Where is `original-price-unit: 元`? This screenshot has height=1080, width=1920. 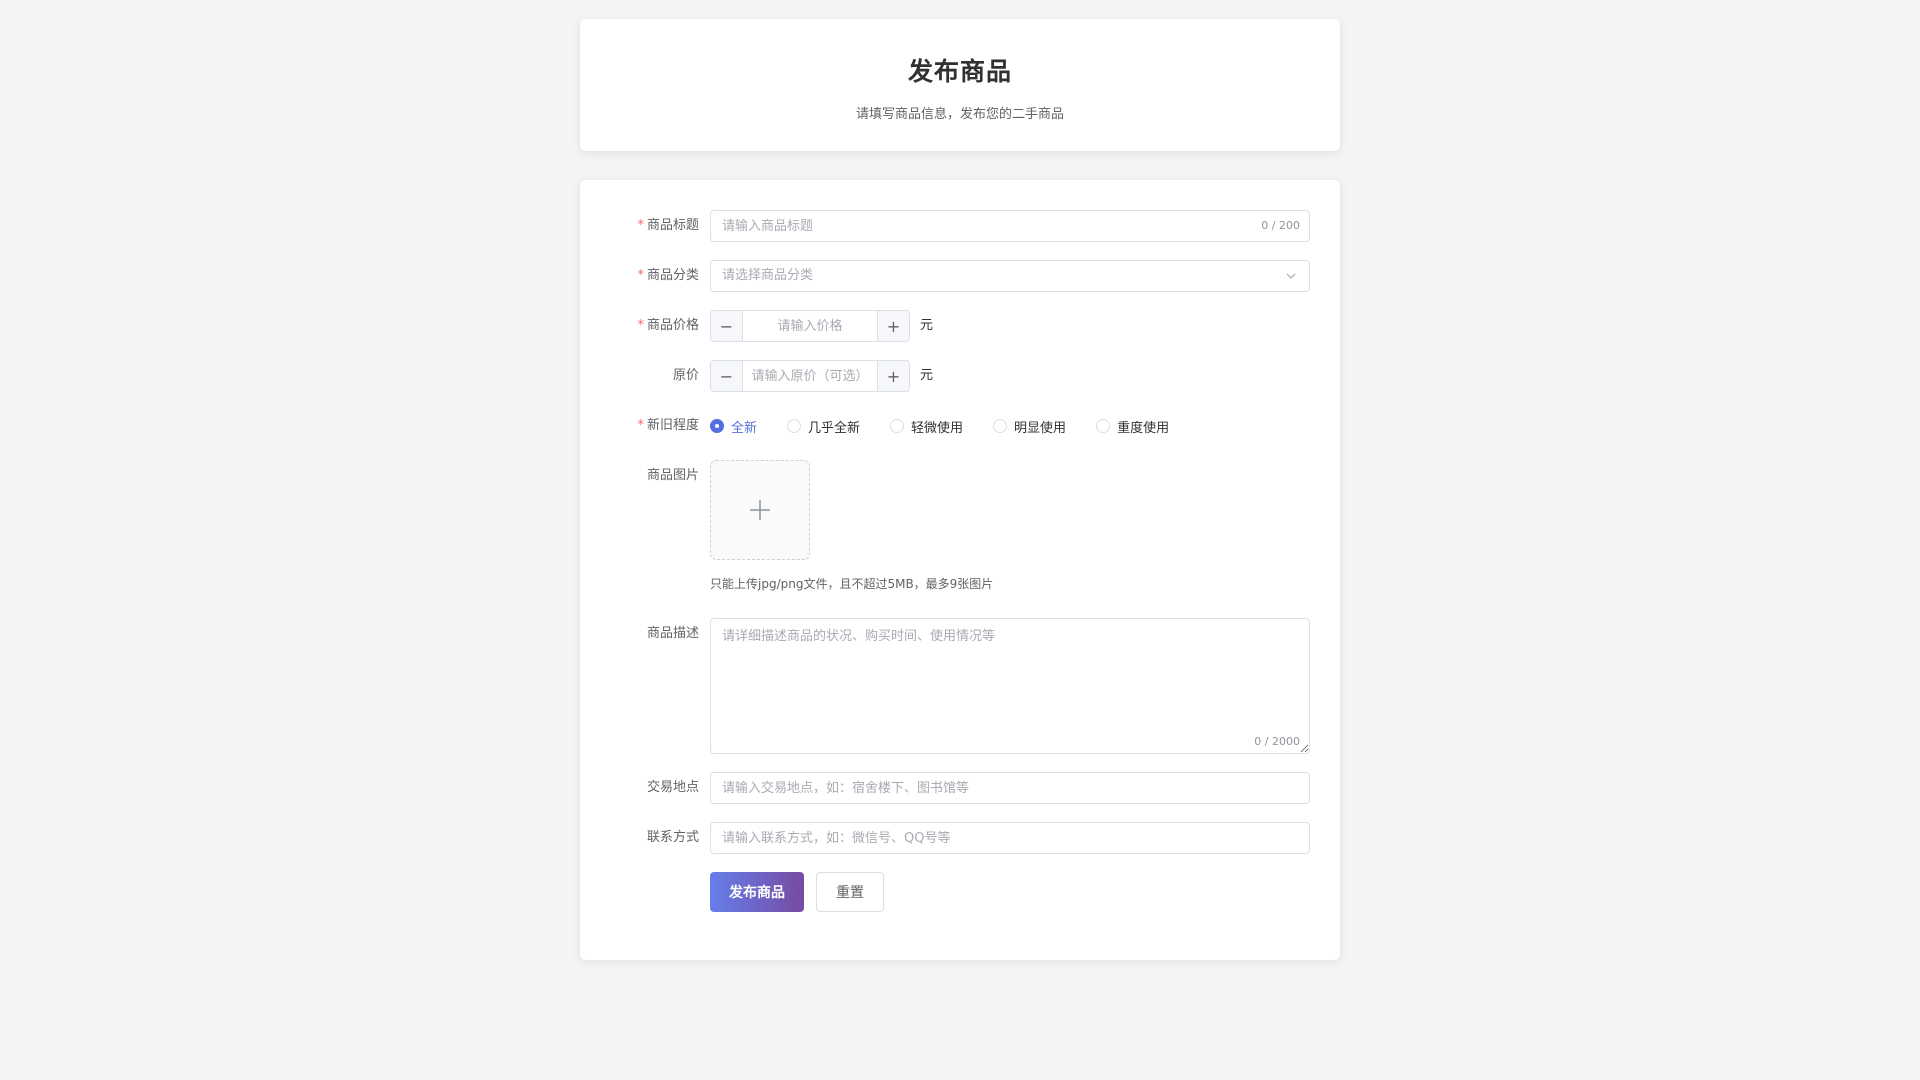 original-price-unit: 元 is located at coordinates (927, 375).